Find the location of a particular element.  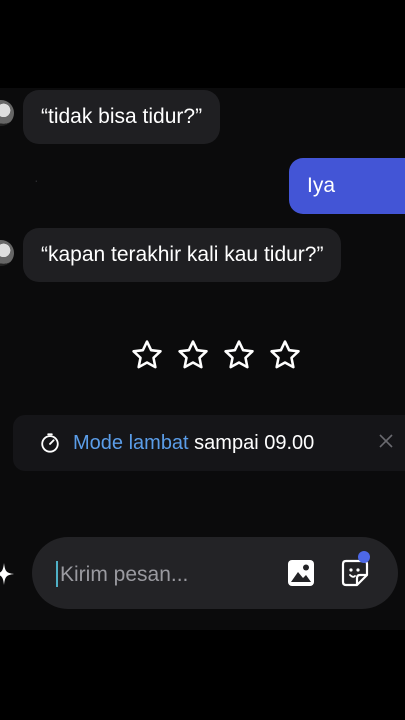

timer-icon is located at coordinates (50, 443).